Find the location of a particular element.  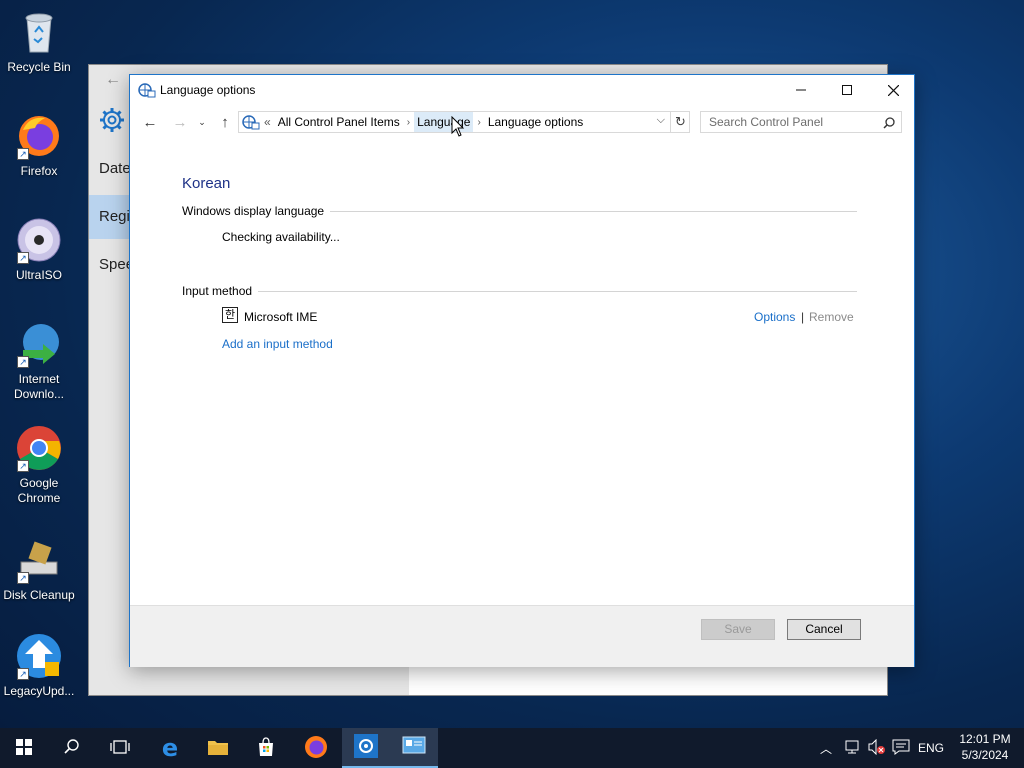

ime-options-link: Options is located at coordinates (774, 317).